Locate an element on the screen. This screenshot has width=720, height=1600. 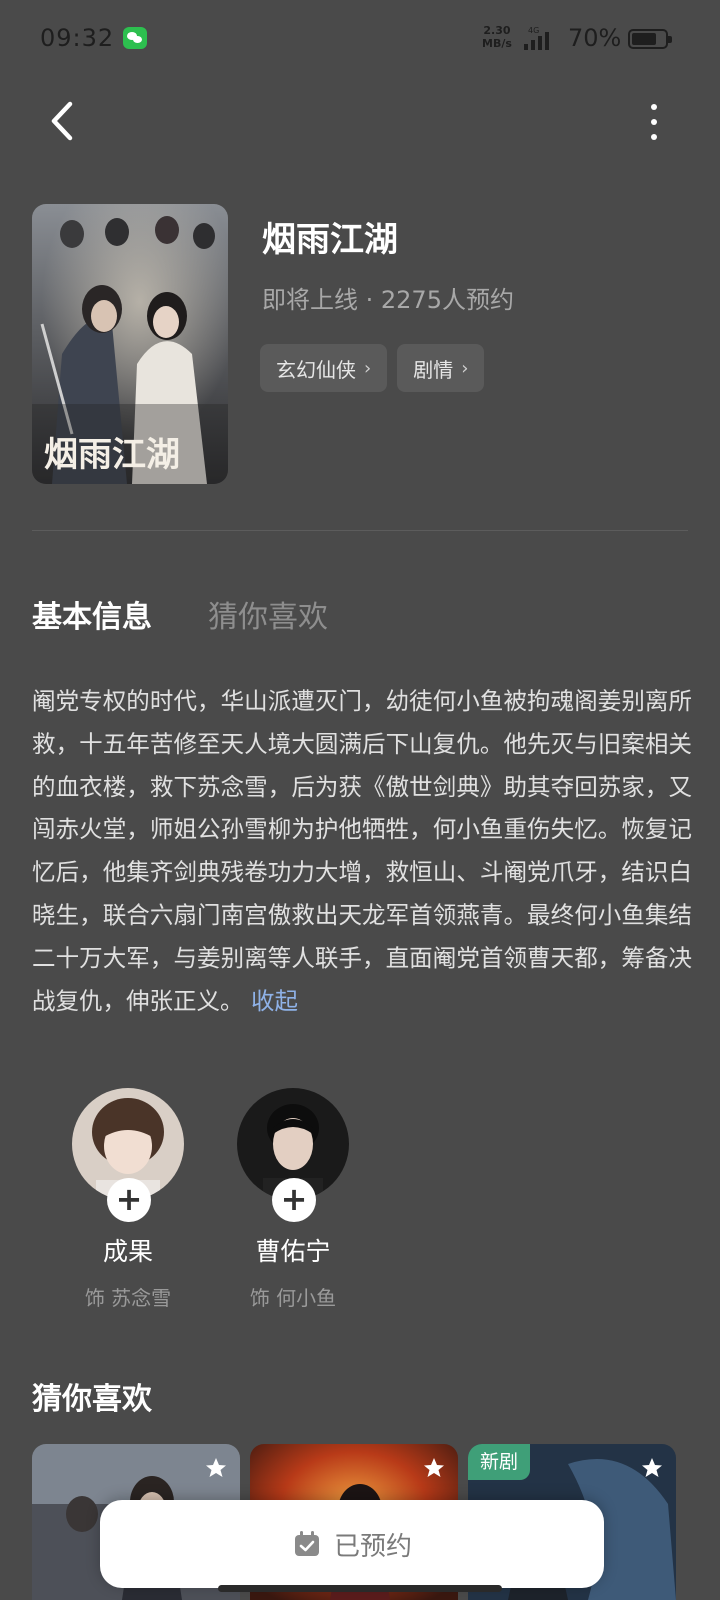
cast-name: 曹佑宁 is located at coordinates (293, 1251).